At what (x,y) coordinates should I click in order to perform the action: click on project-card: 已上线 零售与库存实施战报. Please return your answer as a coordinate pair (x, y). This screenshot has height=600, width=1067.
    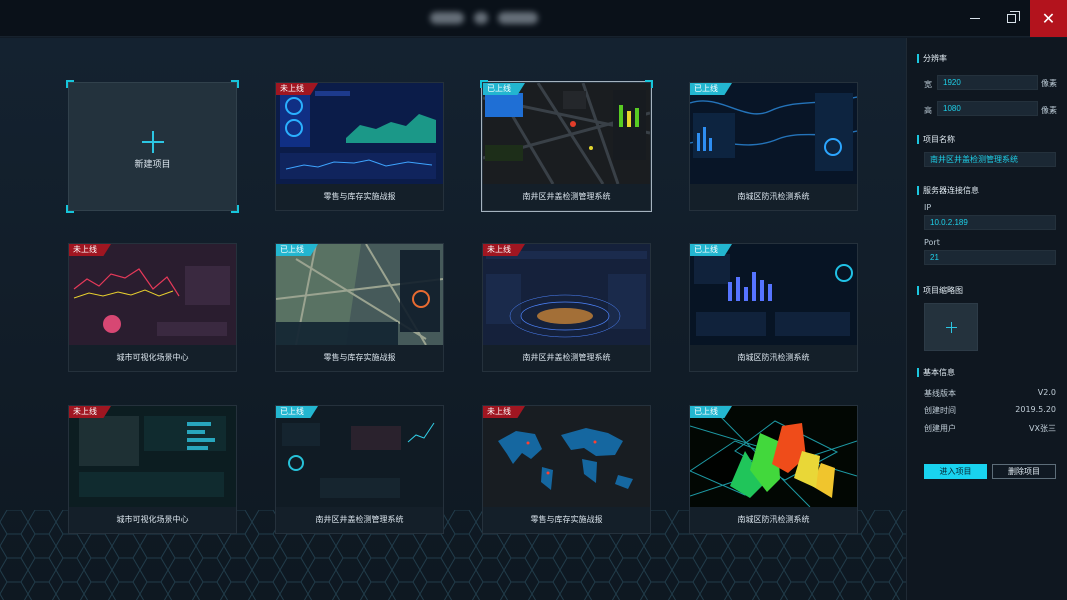
    Looking at the image, I should click on (359, 307).